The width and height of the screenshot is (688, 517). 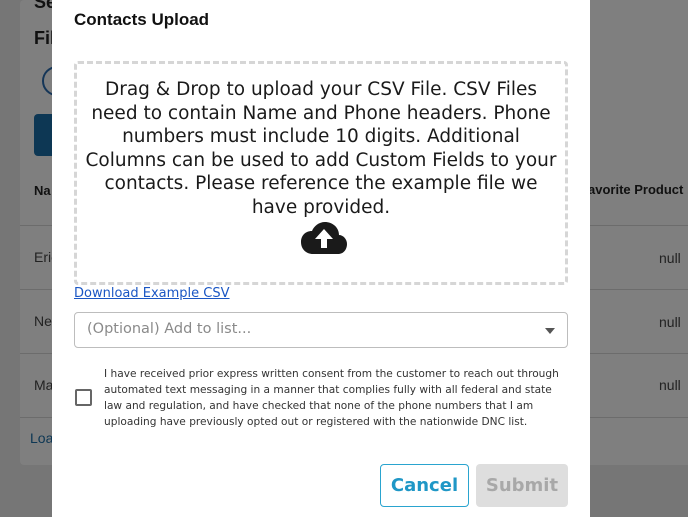 I want to click on modal-title: Contacts Upload, so click(x=142, y=19).